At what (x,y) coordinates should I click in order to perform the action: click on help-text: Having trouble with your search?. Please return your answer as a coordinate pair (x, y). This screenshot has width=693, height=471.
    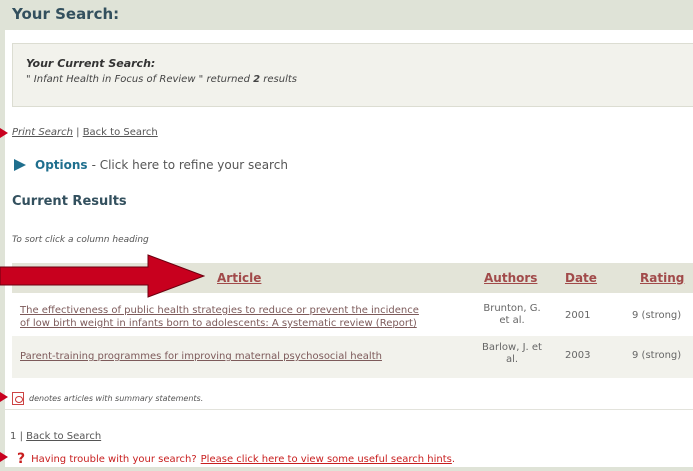
    Looking at the image, I should click on (114, 459).